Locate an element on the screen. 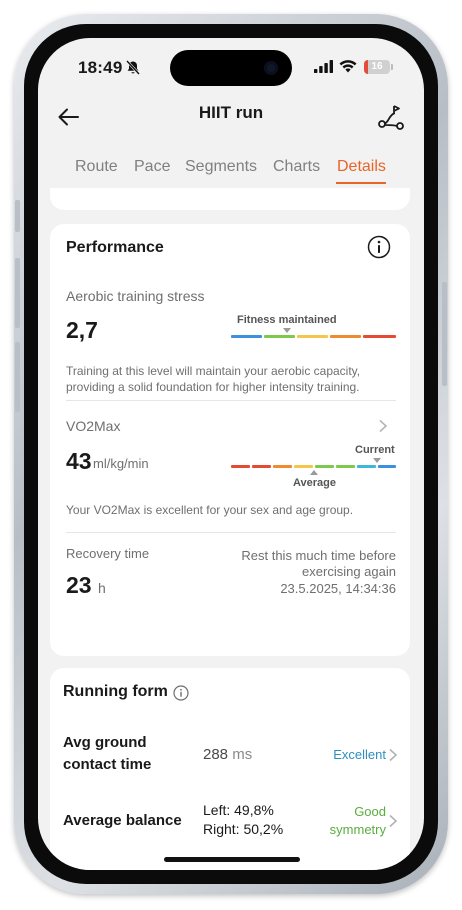 Image resolution: width=462 pixels, height=910 pixels. vo2max-current-label: Current is located at coordinates (375, 450).